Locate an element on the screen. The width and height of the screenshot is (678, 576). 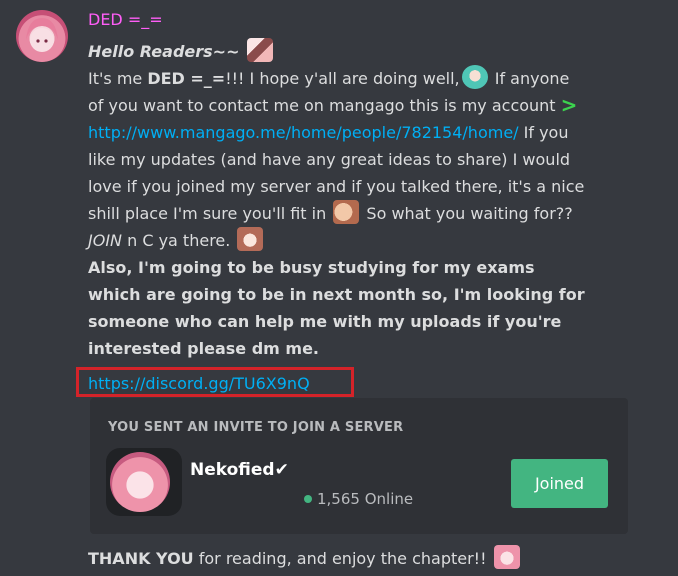
hand-emoji-icon is located at coordinates (346, 212).